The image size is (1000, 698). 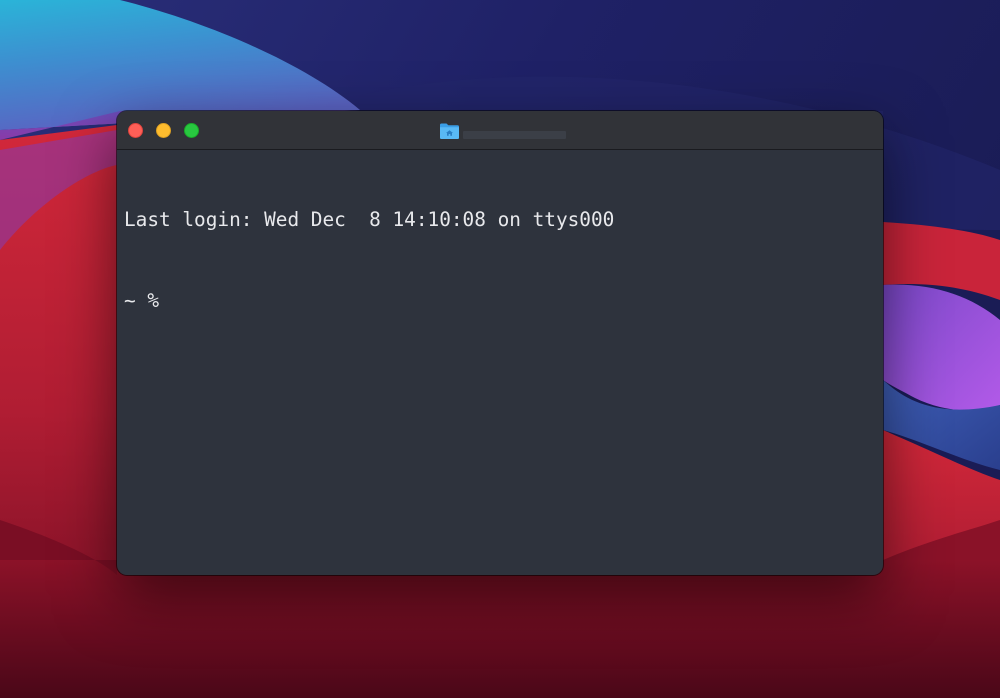 What do you see at coordinates (498, 300) in the screenshot?
I see `shell-prompt: ~ %` at bounding box center [498, 300].